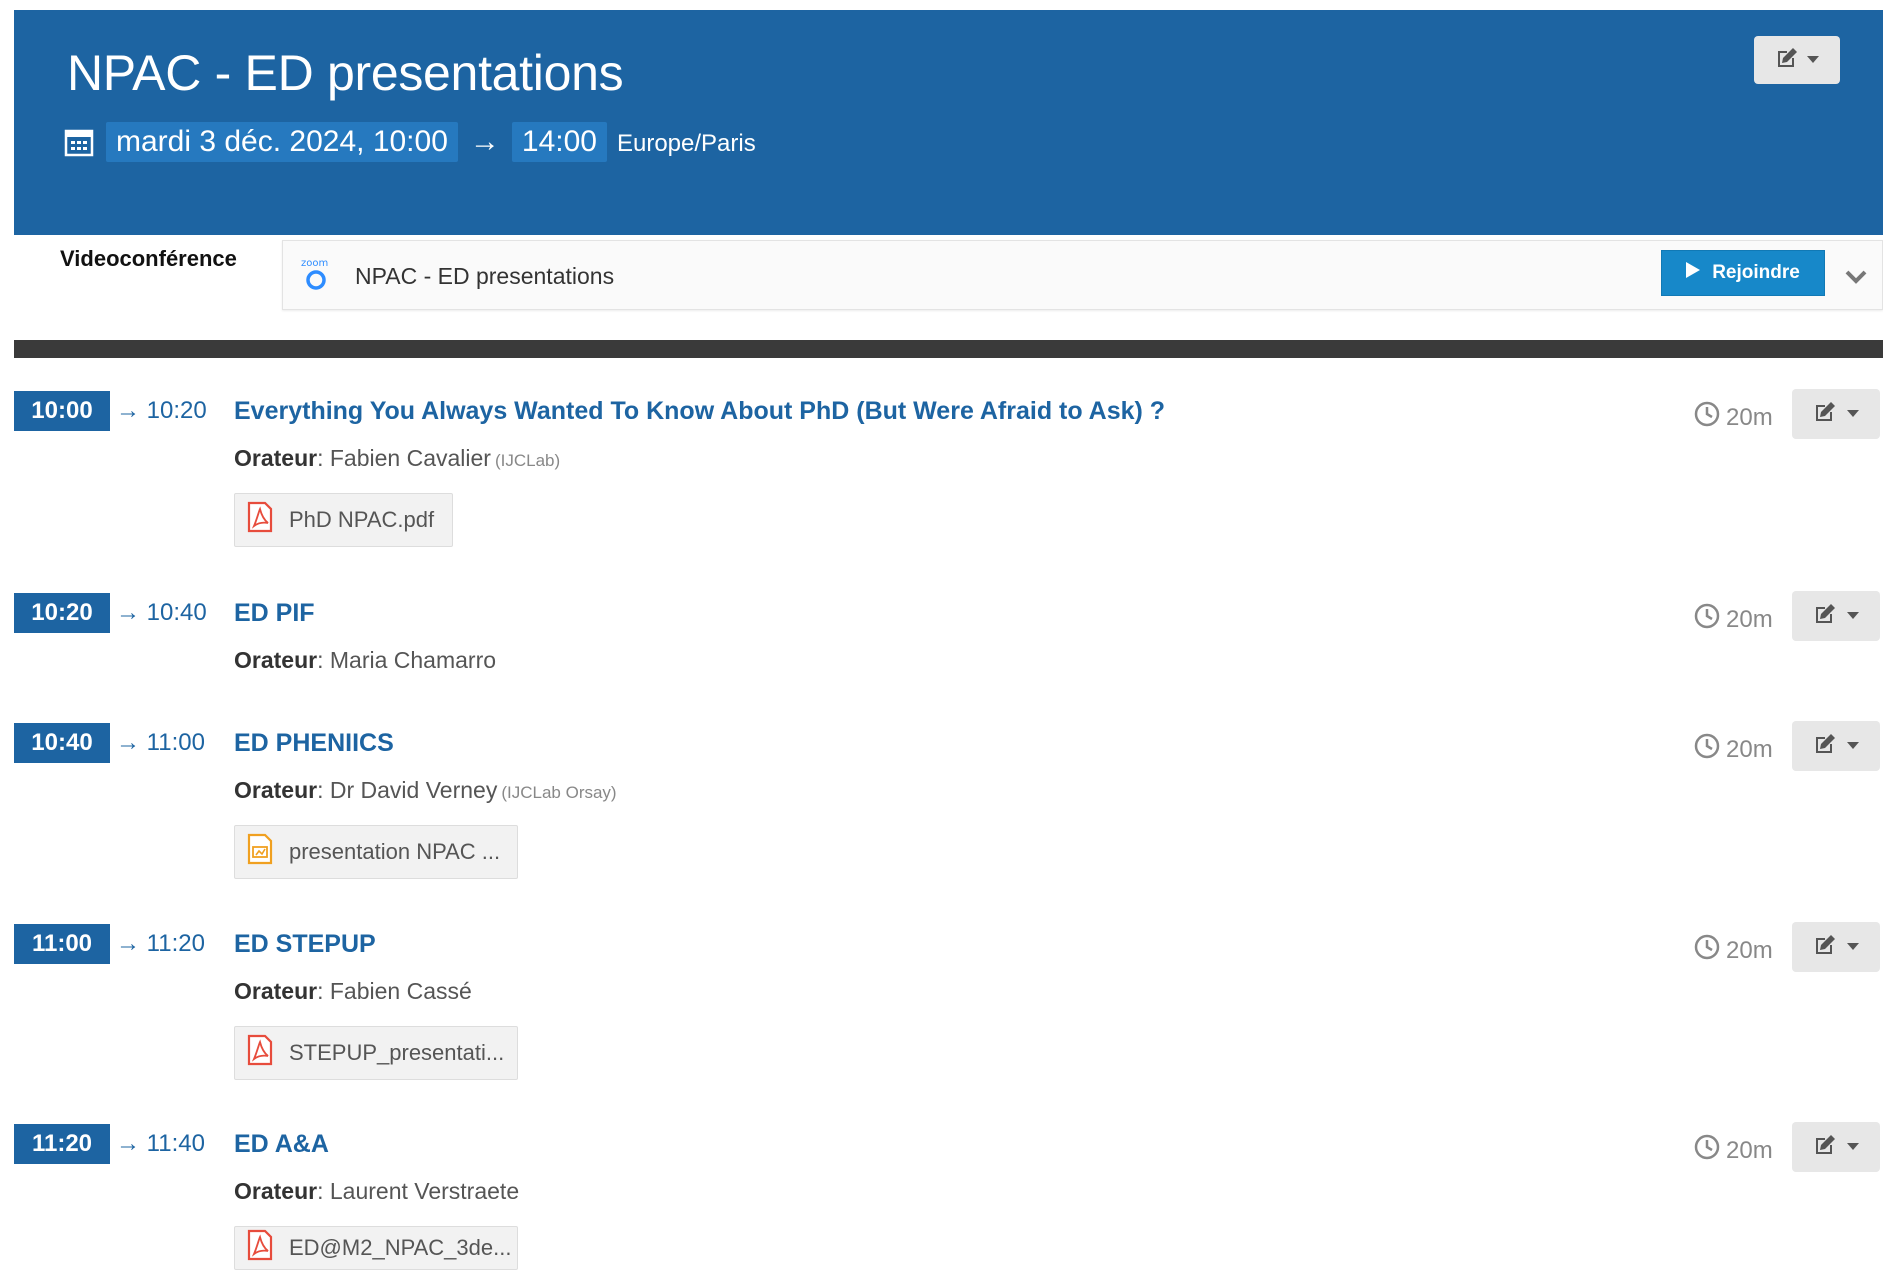 This screenshot has width=1883, height=1270. Describe the element at coordinates (400, 991) in the screenshot. I see `speaker-name: Fabien Cassé` at that location.